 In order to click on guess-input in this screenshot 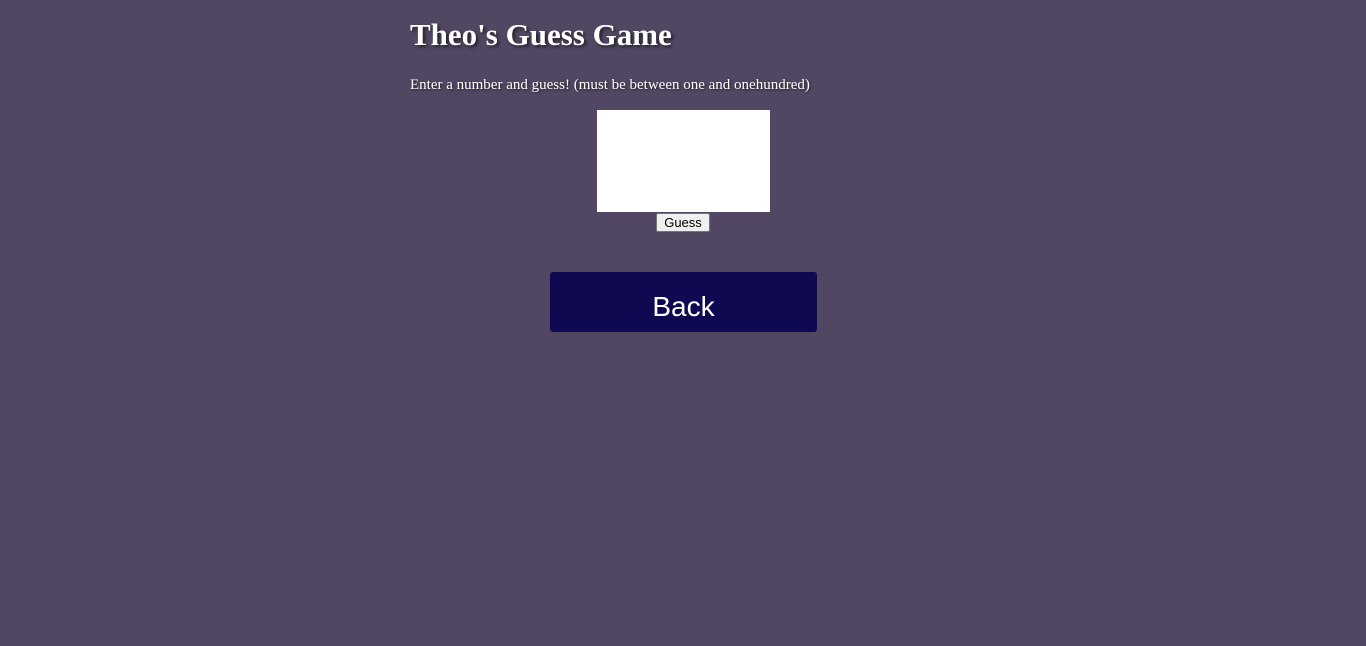, I will do `click(683, 161)`.